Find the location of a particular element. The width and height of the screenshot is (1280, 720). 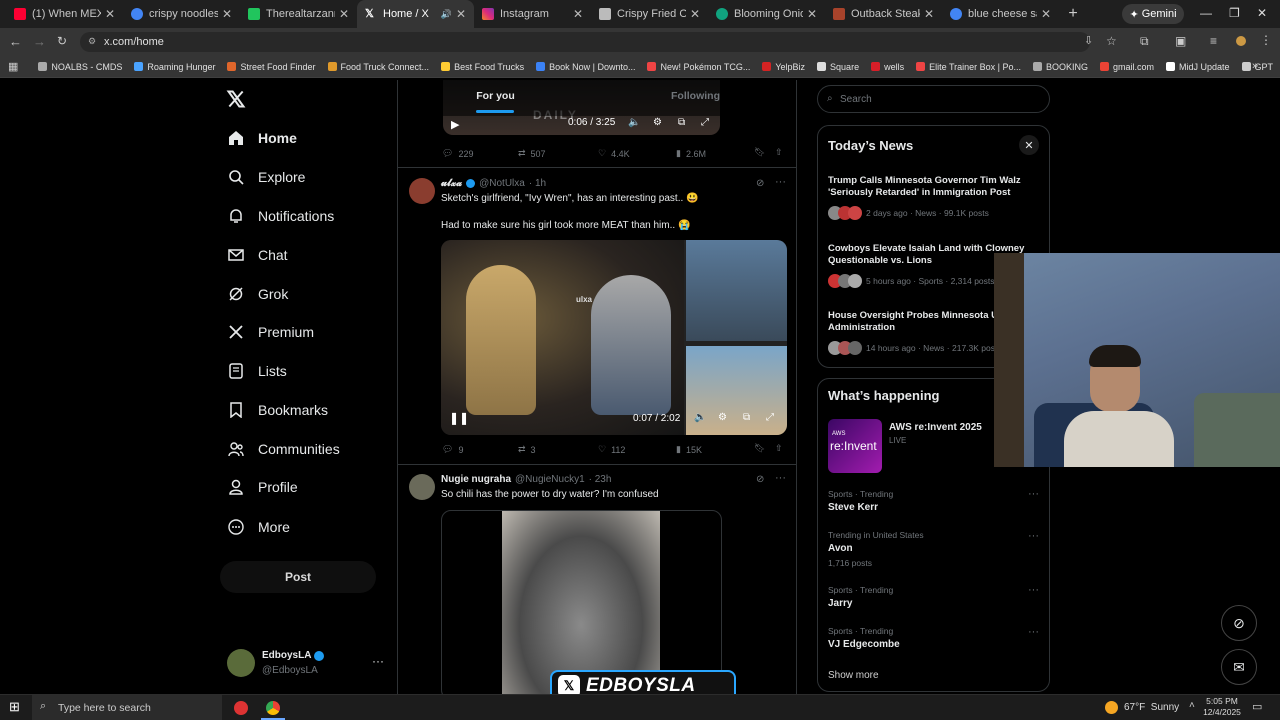

browser-tab: crispy noodles bulk ✕ is located at coordinates (181, 14).